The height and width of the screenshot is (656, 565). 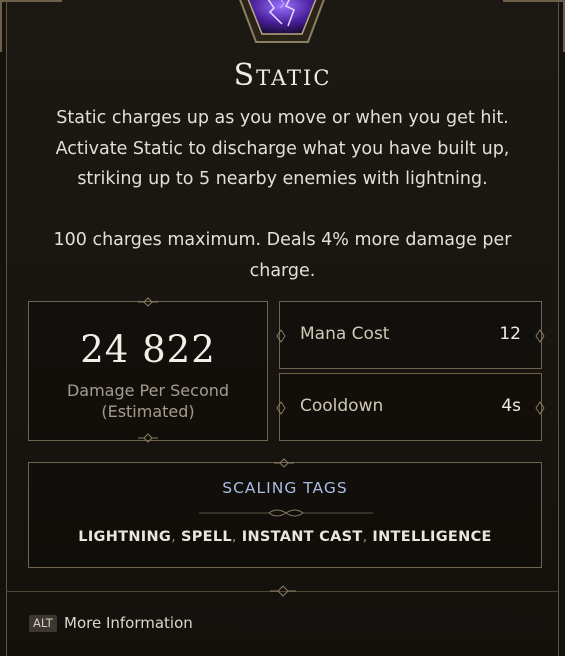 I want to click on stat-value: 12, so click(x=510, y=334).